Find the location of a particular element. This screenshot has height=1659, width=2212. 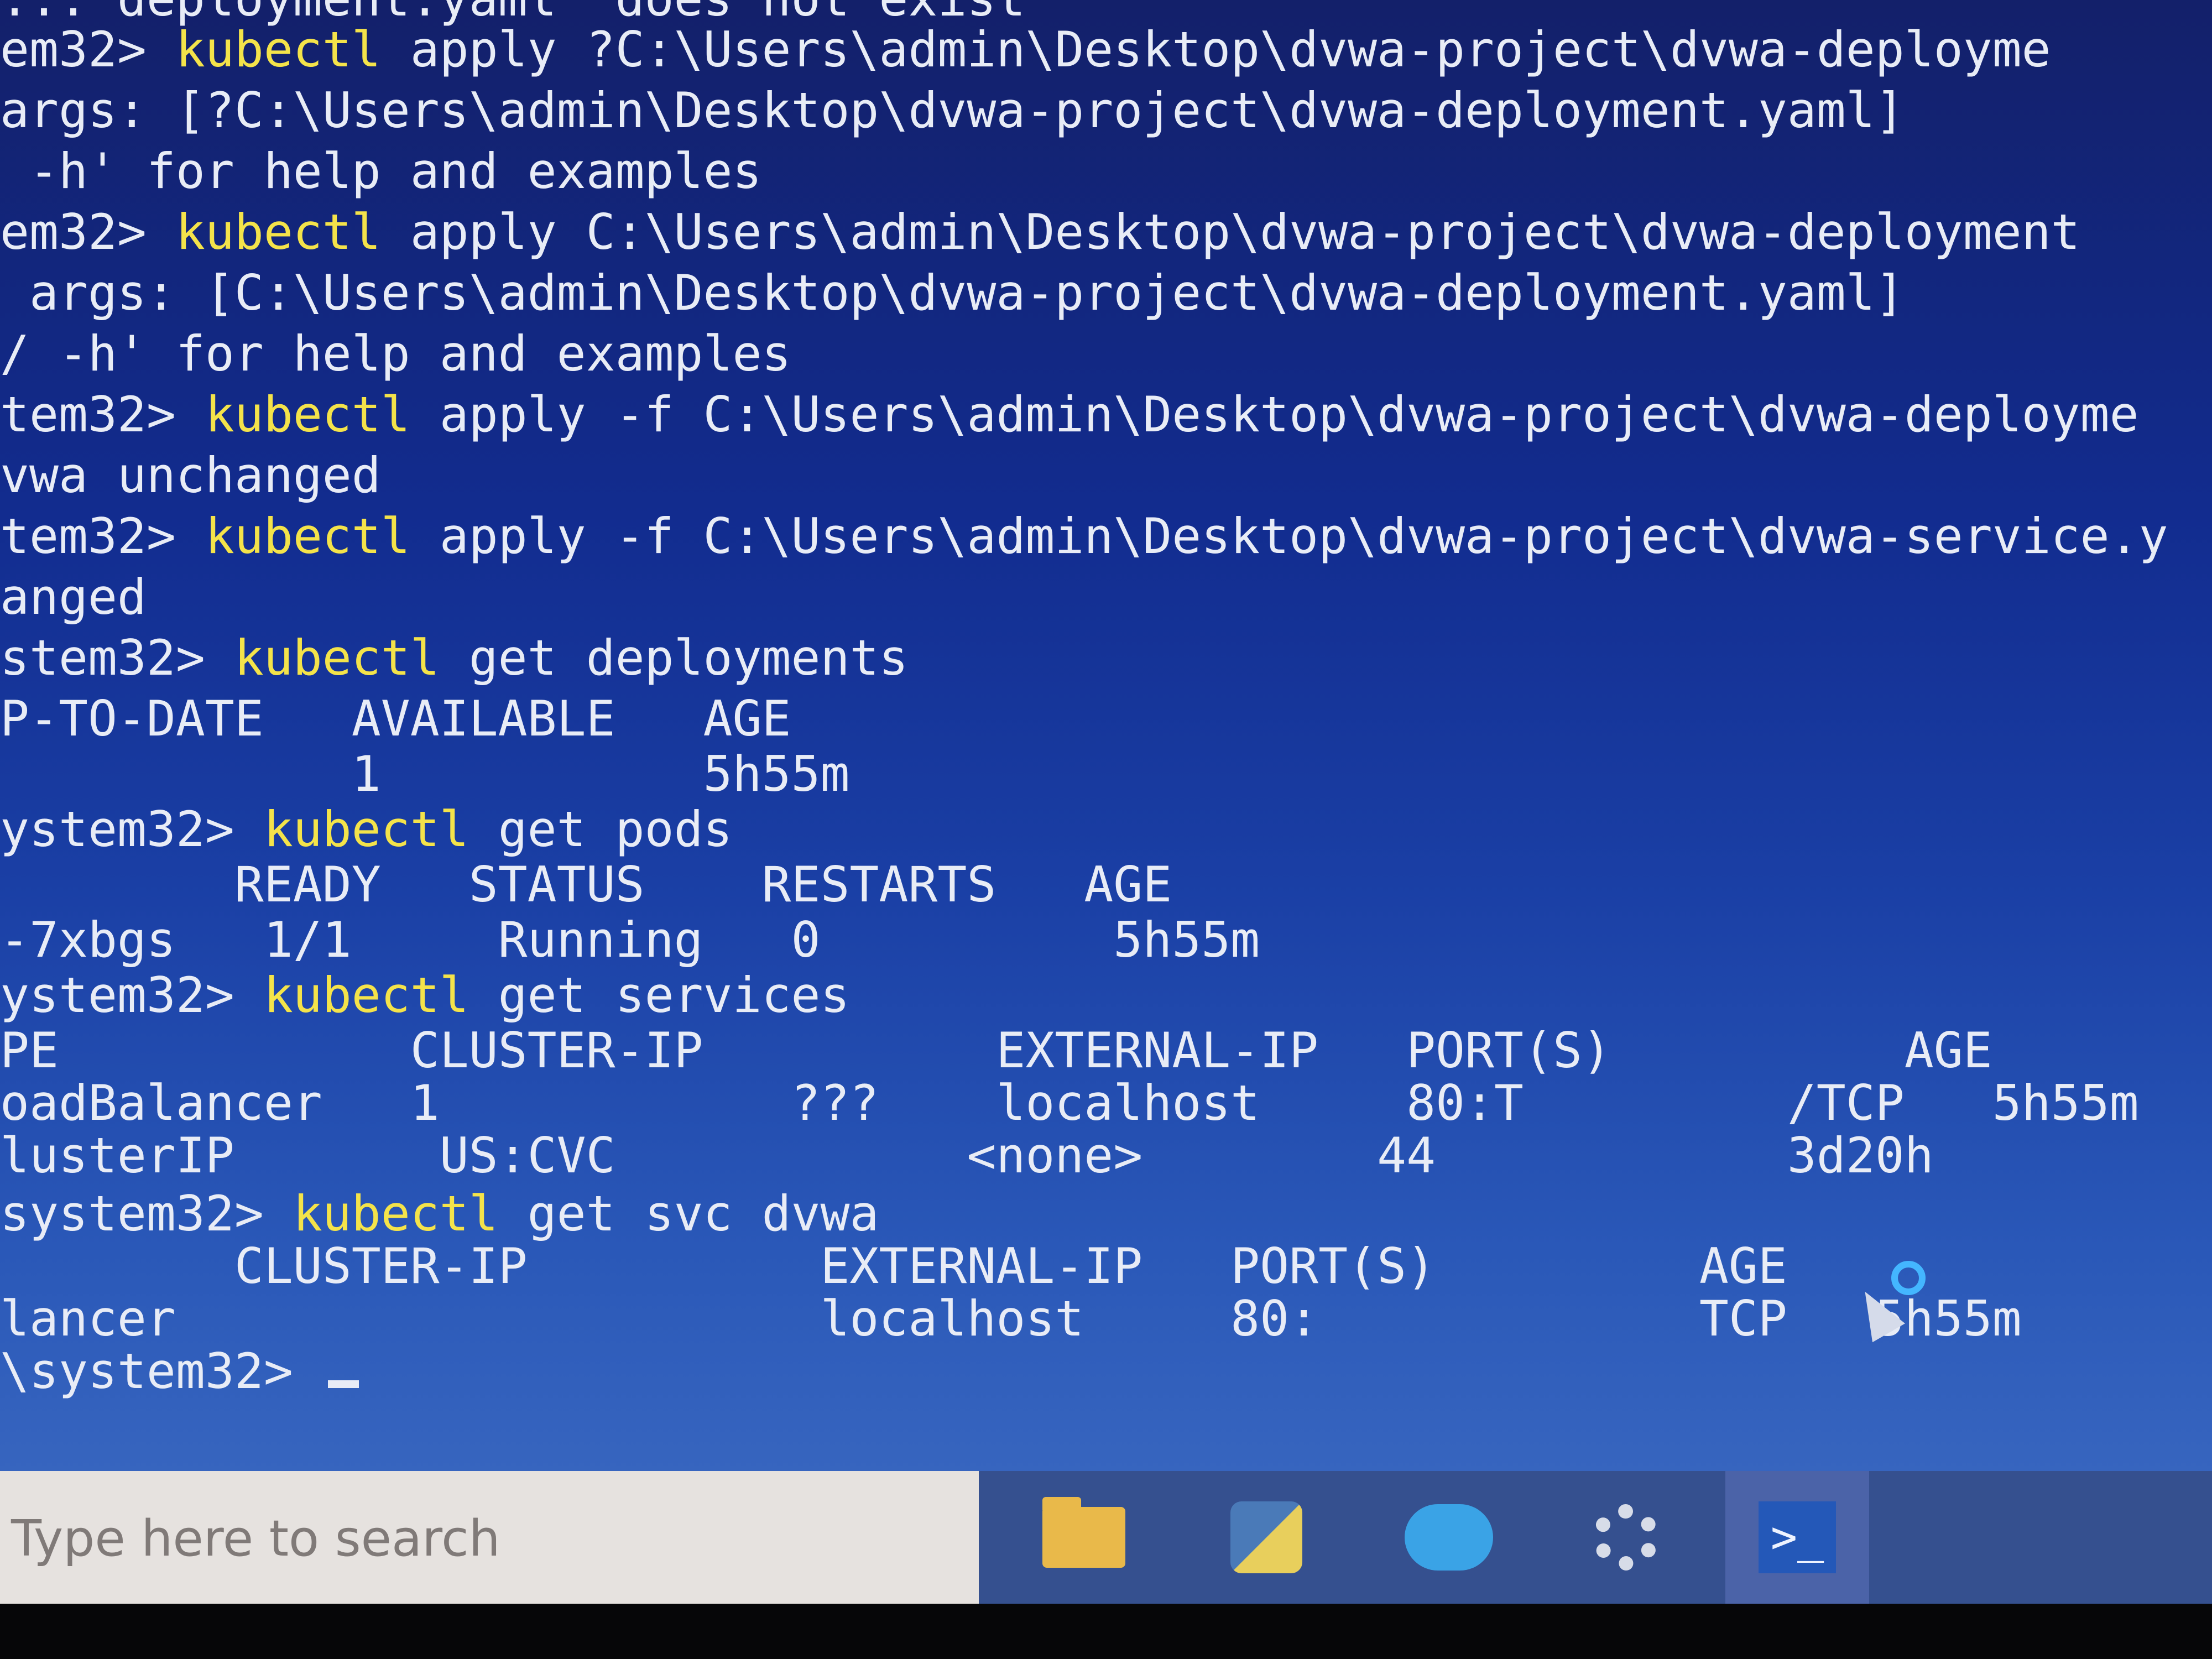

output: -h' for help and examples is located at coordinates (381, 171).